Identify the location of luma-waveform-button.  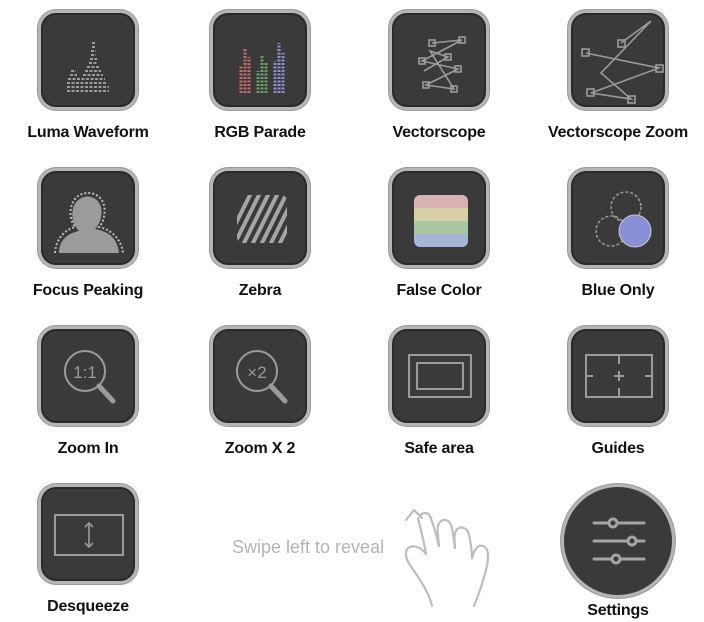
(88, 60).